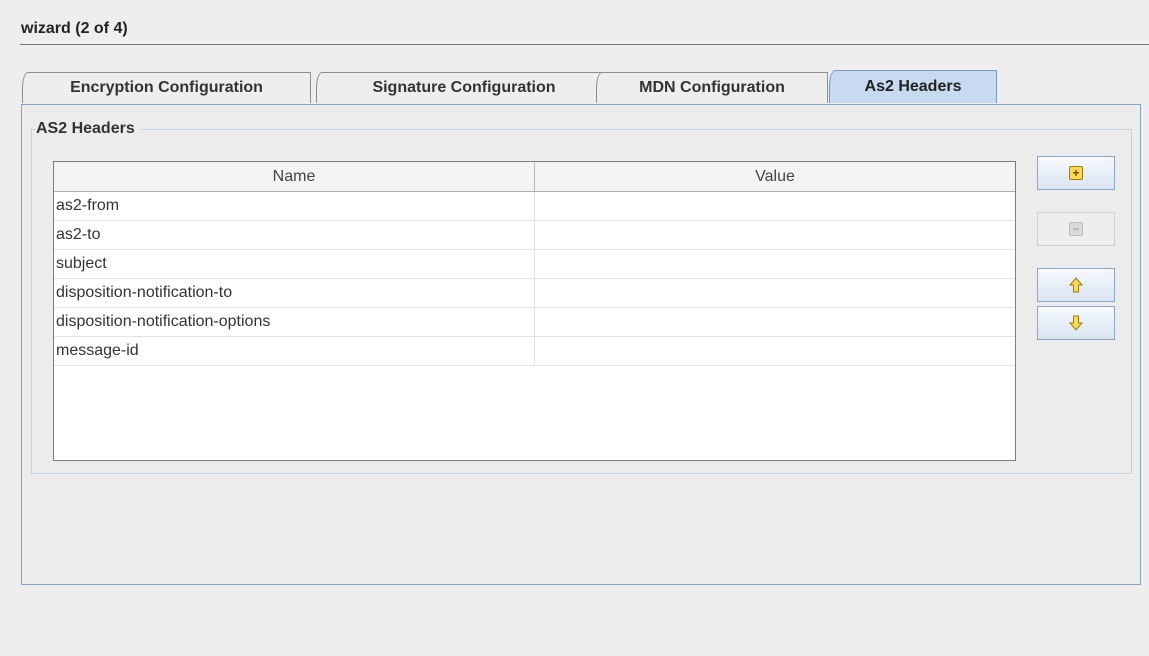 Image resolution: width=1149 pixels, height=656 pixels. Describe the element at coordinates (74, 28) in the screenshot. I see `wizard-title: wizard (2 of 4)` at that location.